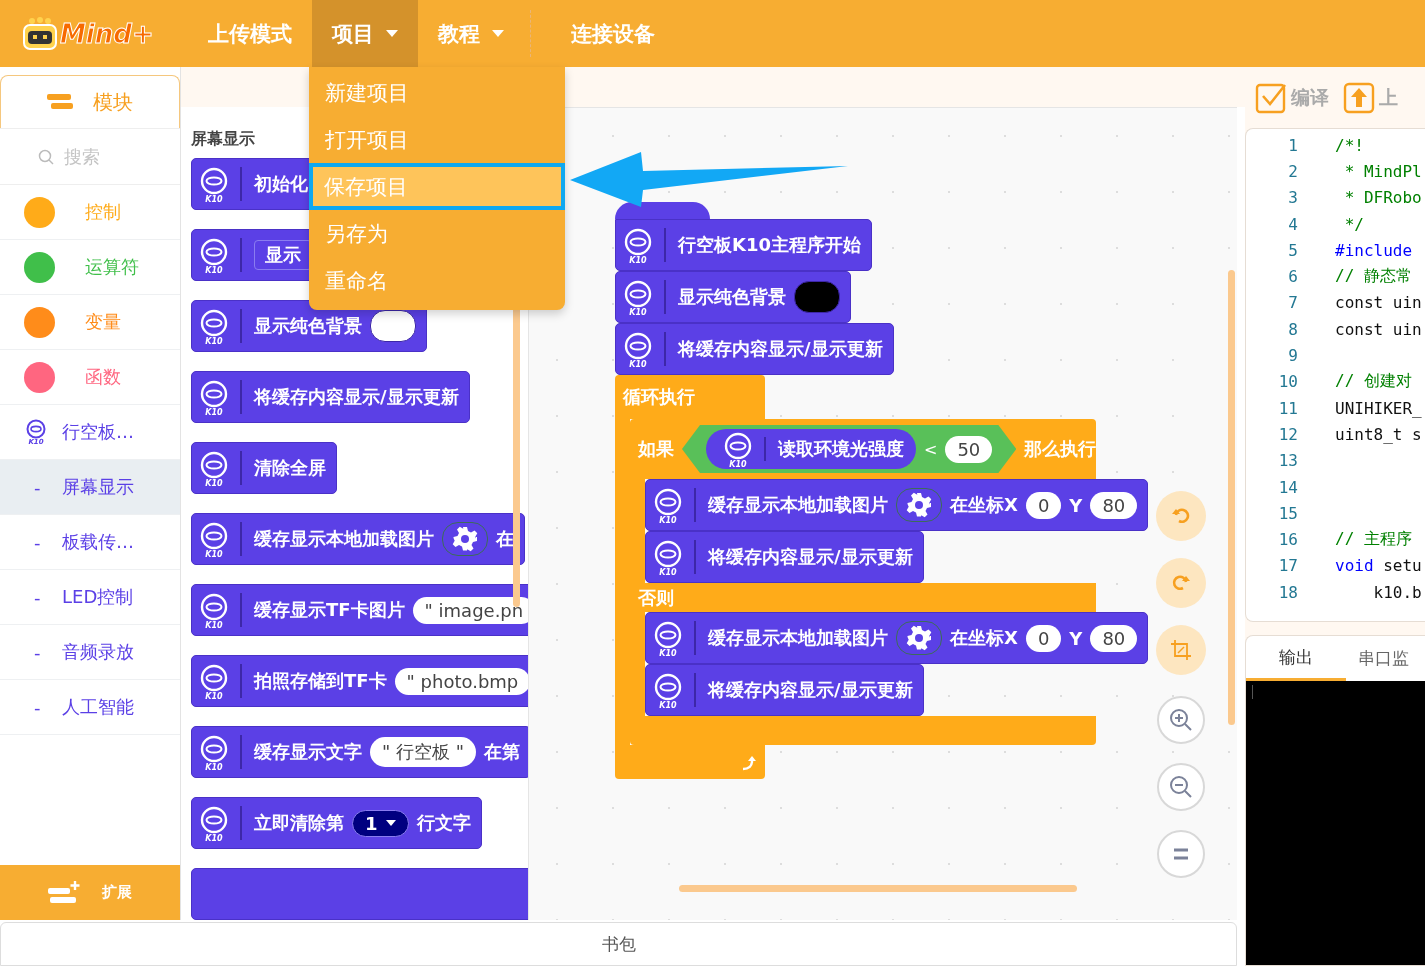 This screenshot has width=1425, height=966. I want to click on value-field: " 行空板 ", so click(423, 752).